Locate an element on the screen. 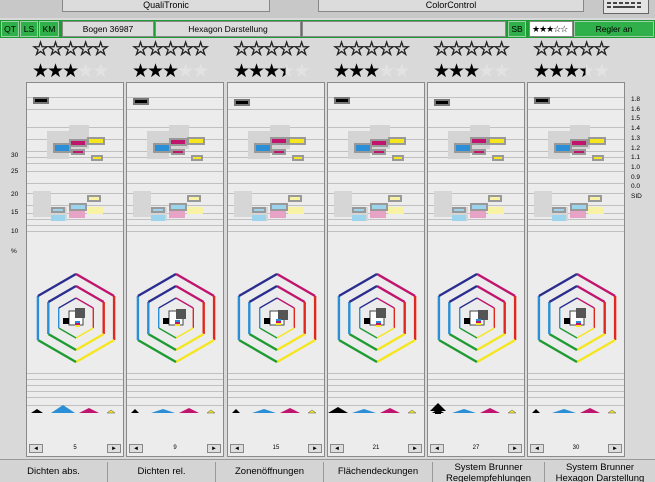 This screenshot has width=655, height=482. zone-nav: ◄ ► 27 is located at coordinates (476, 449).